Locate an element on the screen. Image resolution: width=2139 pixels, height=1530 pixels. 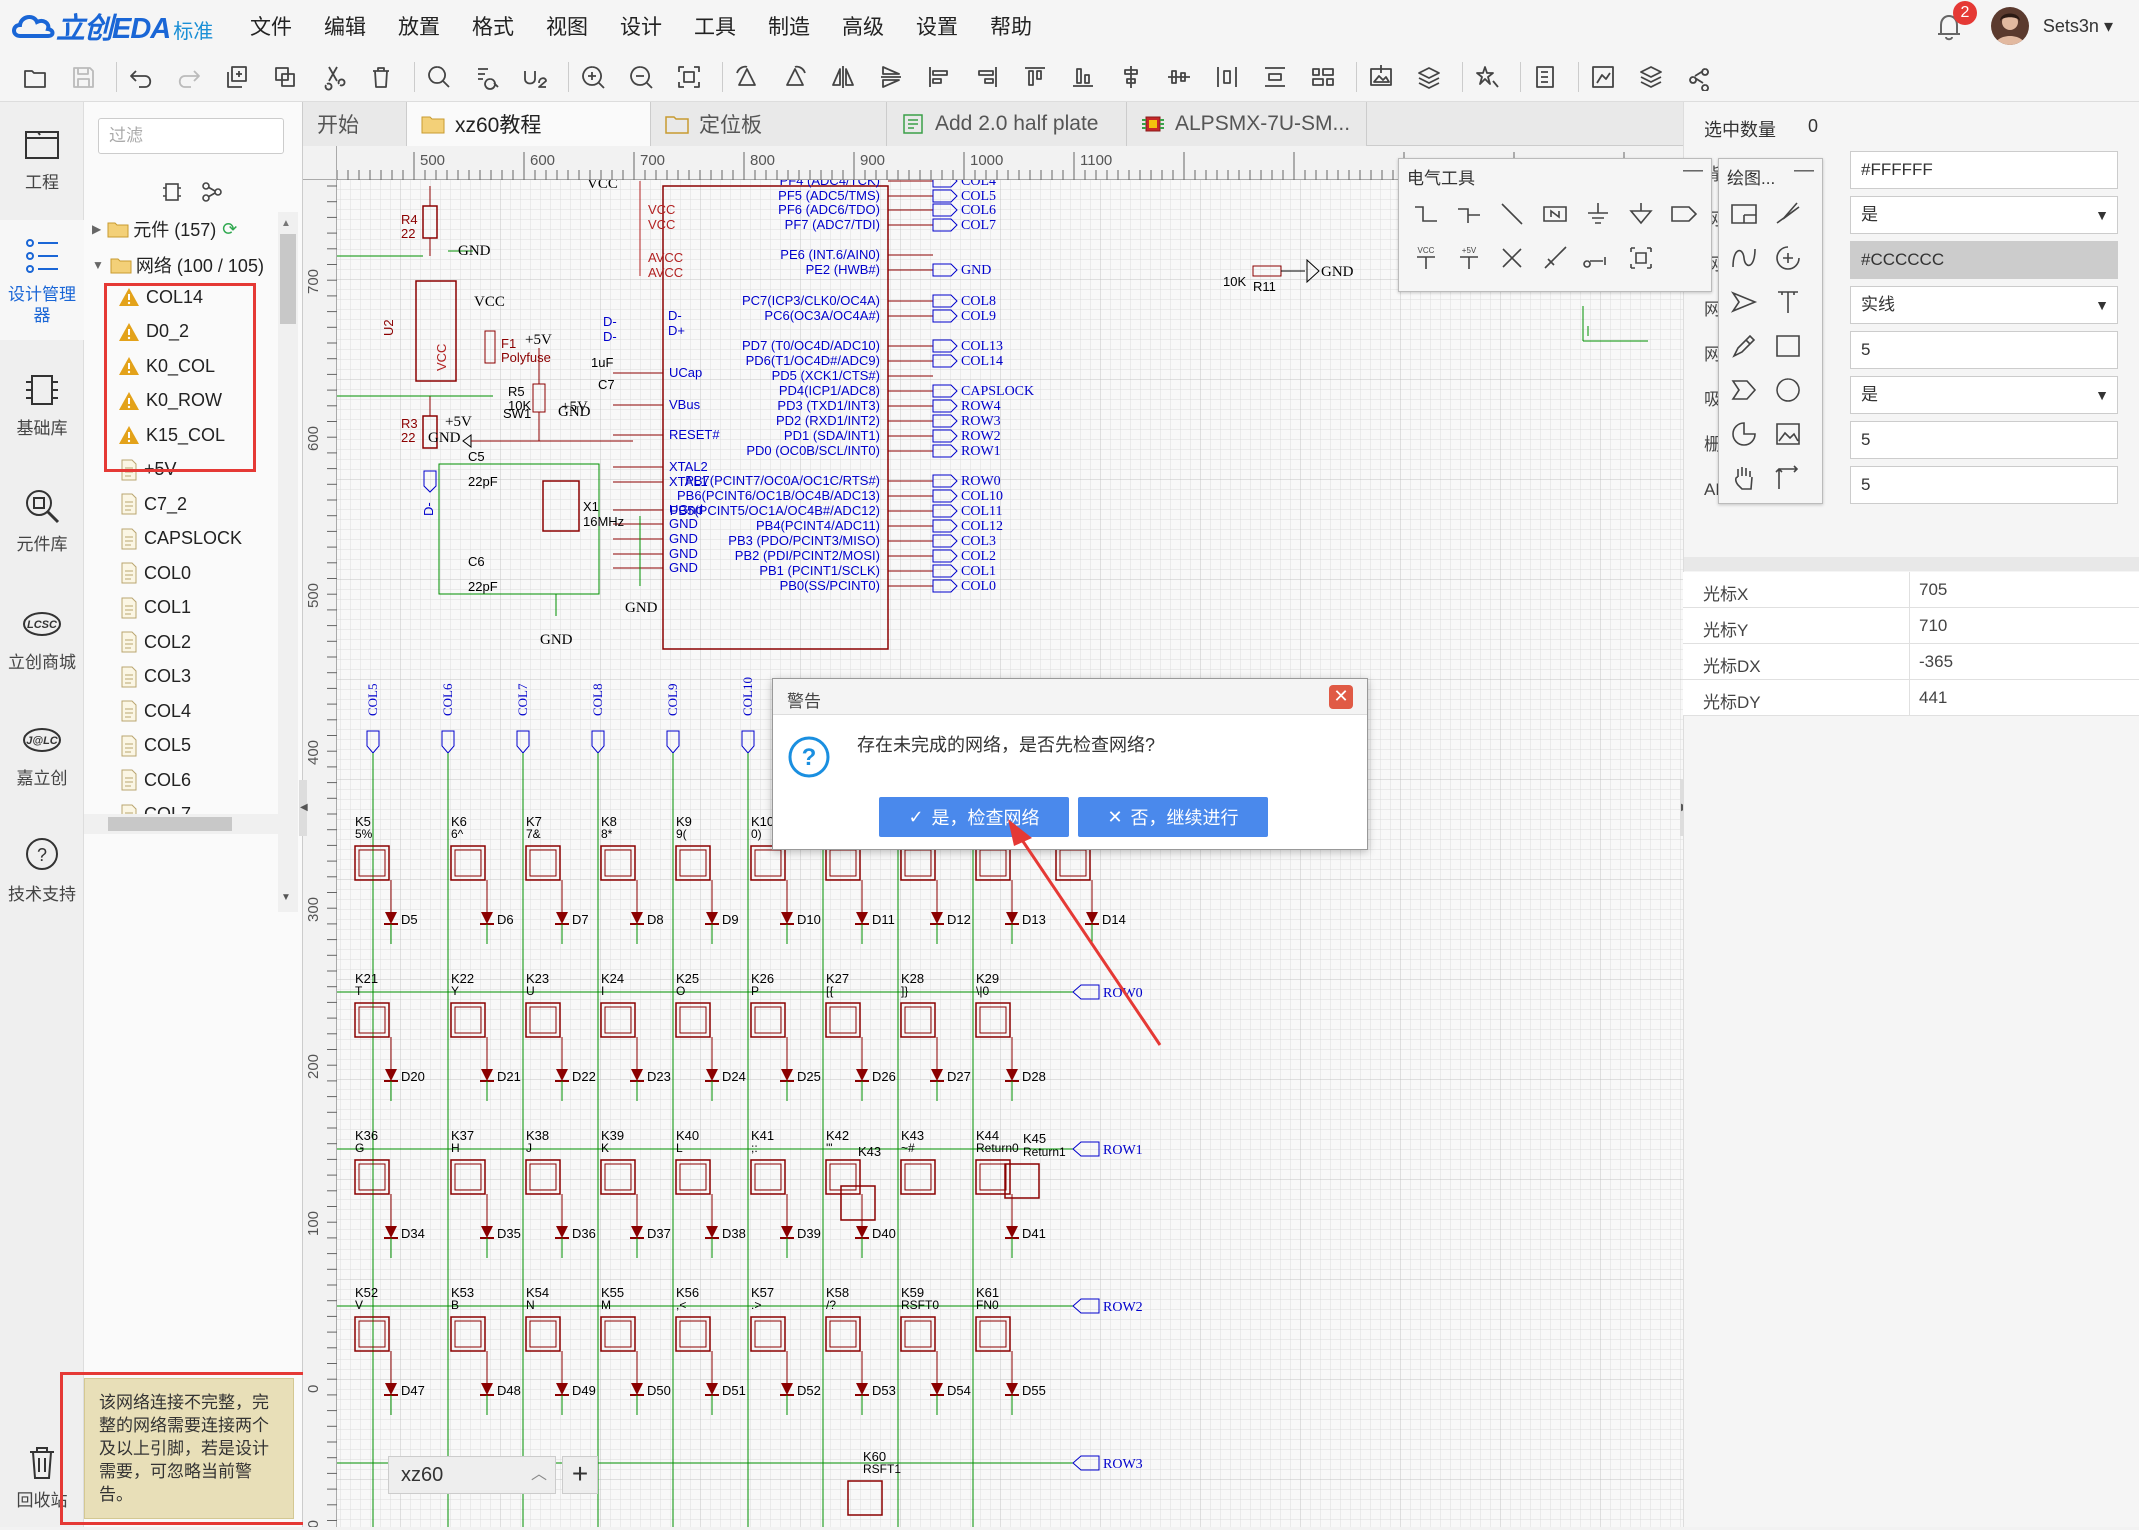
net-item: COL0 is located at coordinates (155, 573).